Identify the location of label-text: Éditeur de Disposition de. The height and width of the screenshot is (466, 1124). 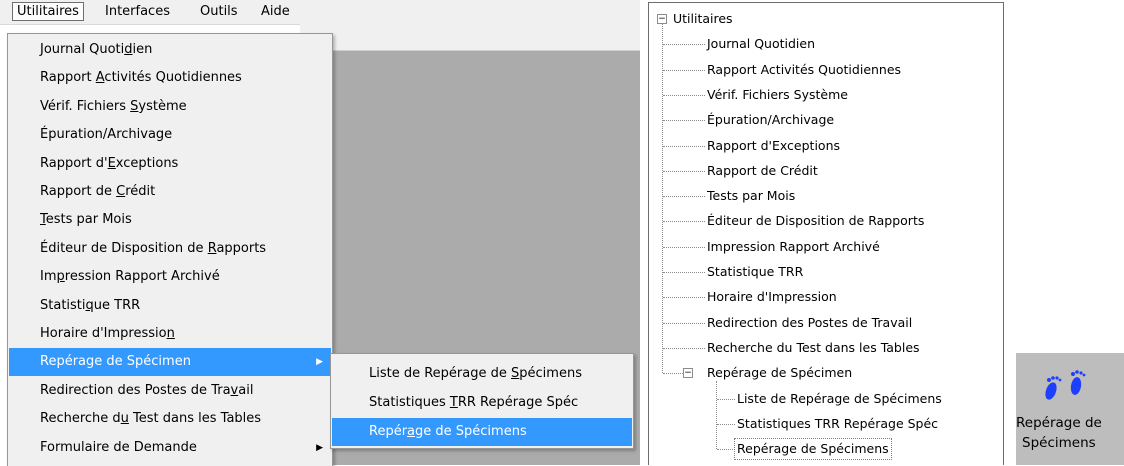
(124, 248).